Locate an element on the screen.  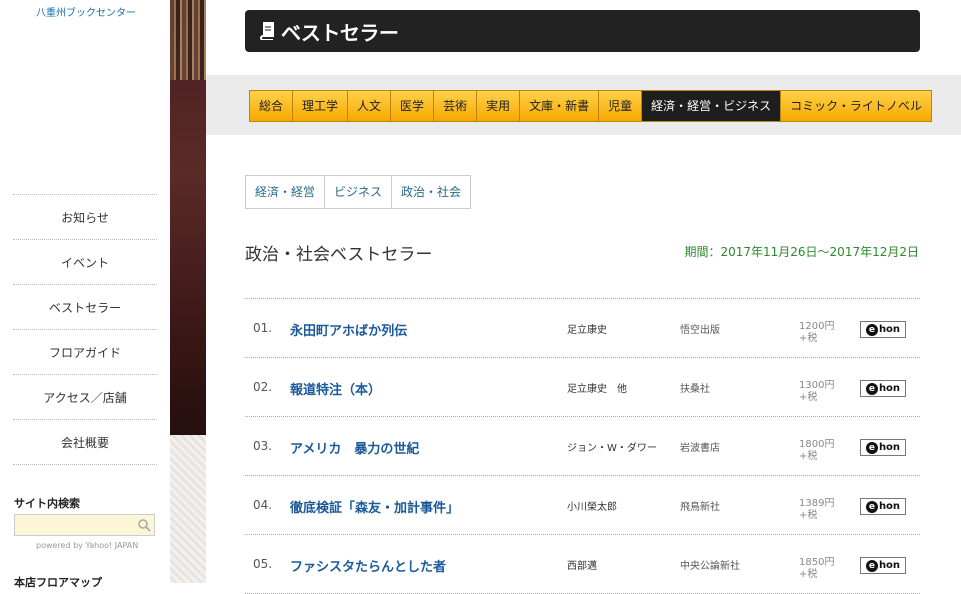
tab-medicine: 医学 is located at coordinates (413, 106).